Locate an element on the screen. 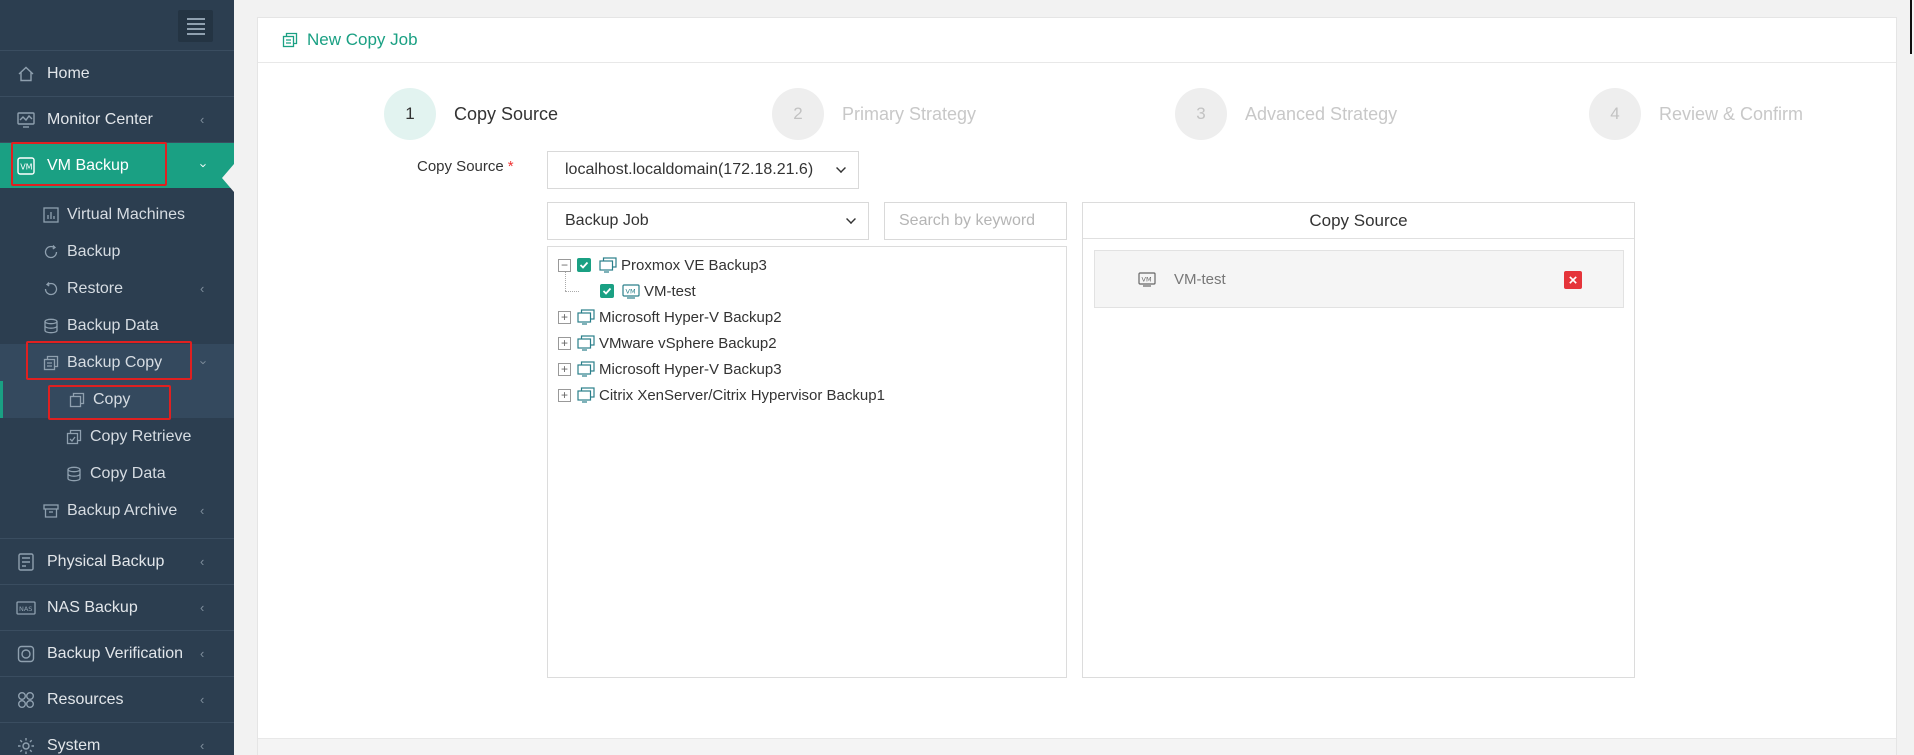  step-copy-source: 1 Copy Source is located at coordinates (471, 114).